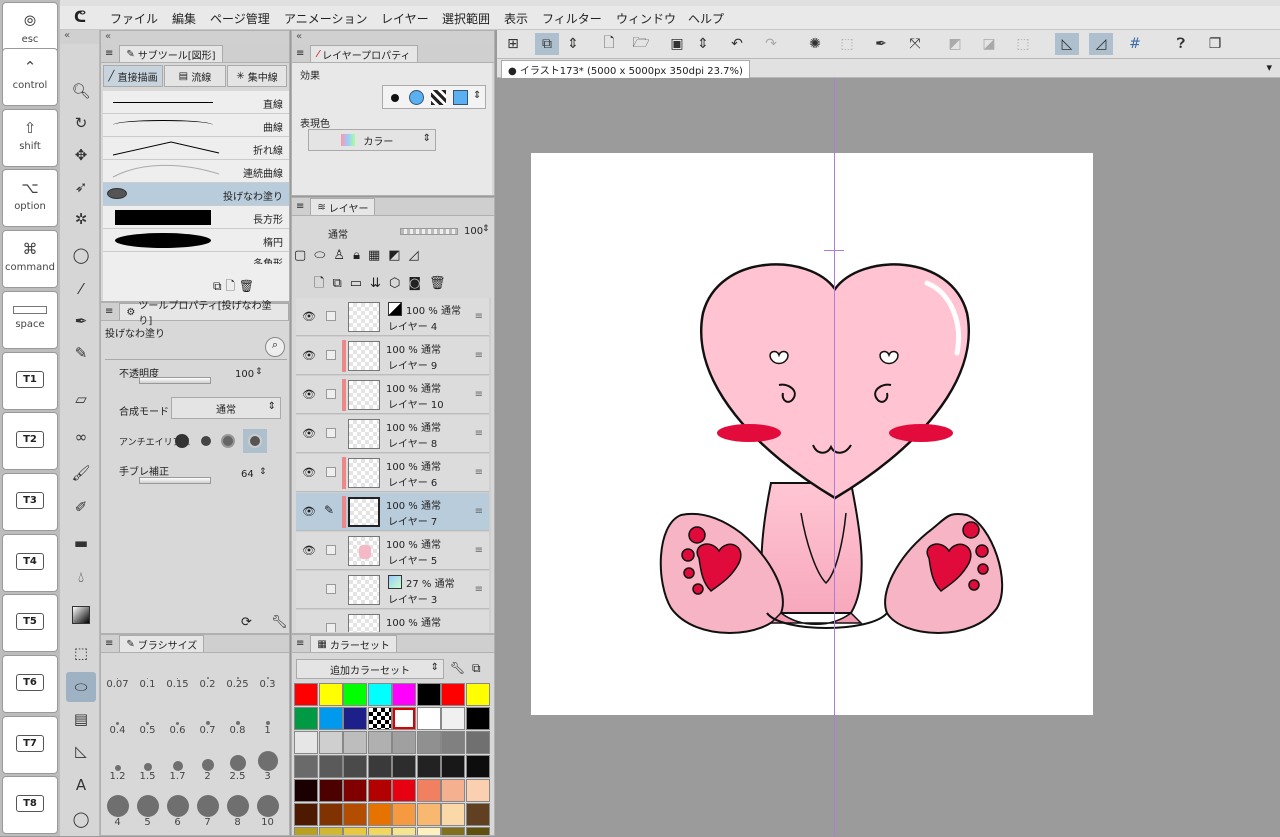 Image resolution: width=1280 pixels, height=837 pixels. What do you see at coordinates (259, 372) in the screenshot?
I see `opacity-stepper-icon: ⇕` at bounding box center [259, 372].